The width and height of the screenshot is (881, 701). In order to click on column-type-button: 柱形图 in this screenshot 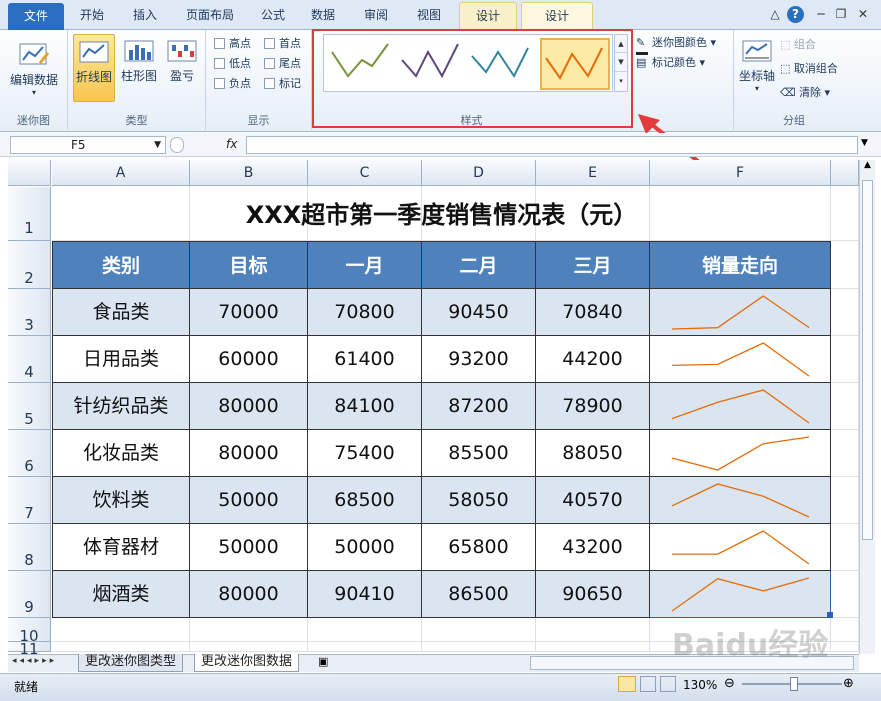, I will do `click(139, 68)`.